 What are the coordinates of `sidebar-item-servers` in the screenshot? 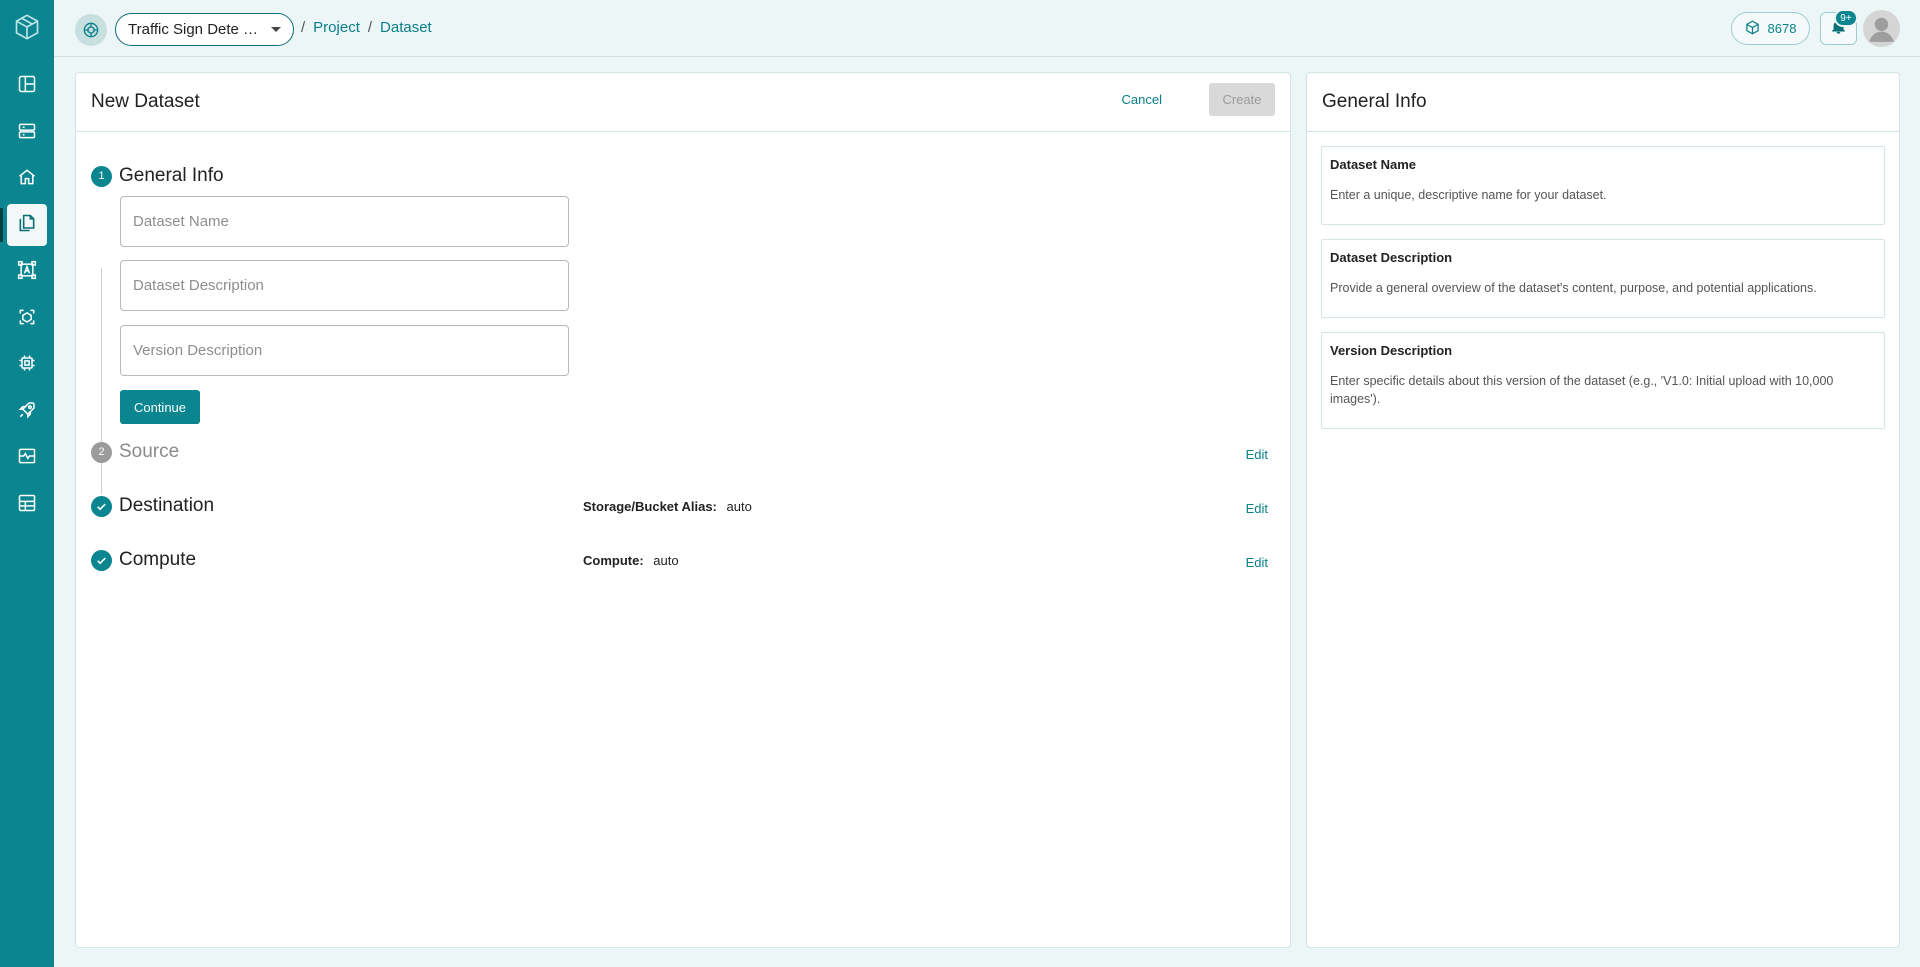 It's located at (27, 133).